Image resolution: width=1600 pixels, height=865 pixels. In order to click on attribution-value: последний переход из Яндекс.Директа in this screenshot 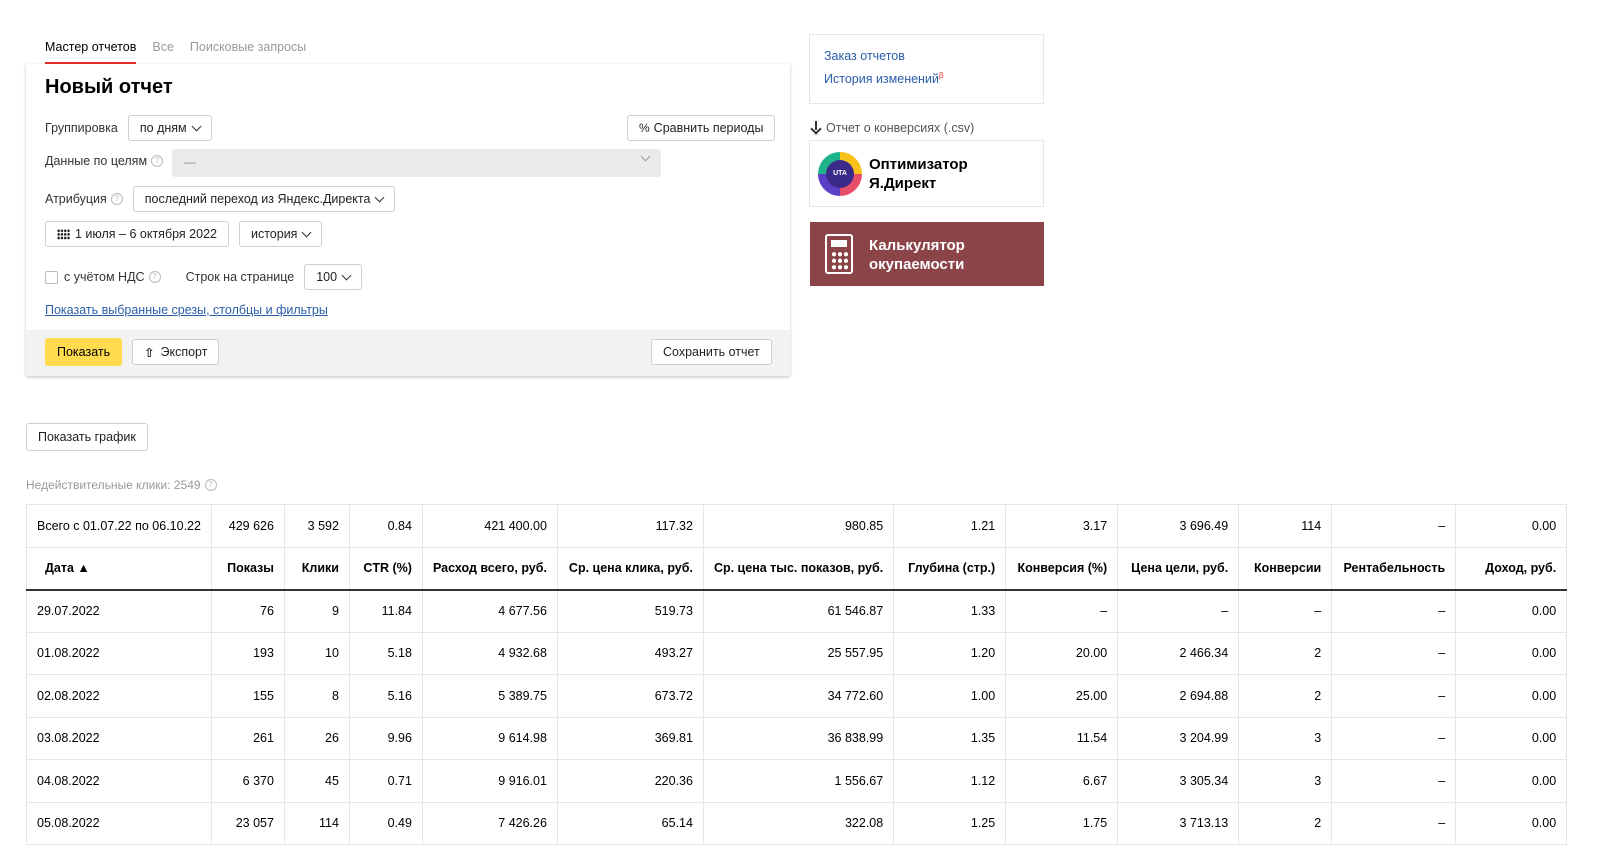, I will do `click(257, 199)`.